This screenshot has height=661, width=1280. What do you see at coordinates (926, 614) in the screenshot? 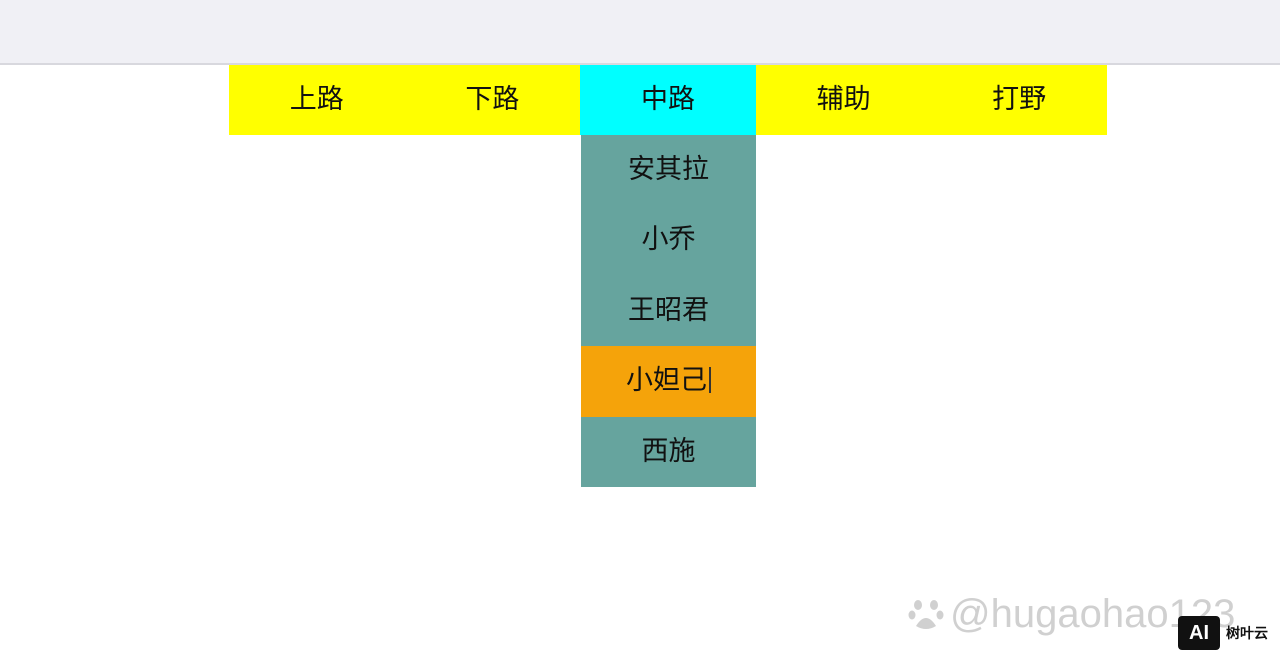
I see `baidu-paw-icon` at bounding box center [926, 614].